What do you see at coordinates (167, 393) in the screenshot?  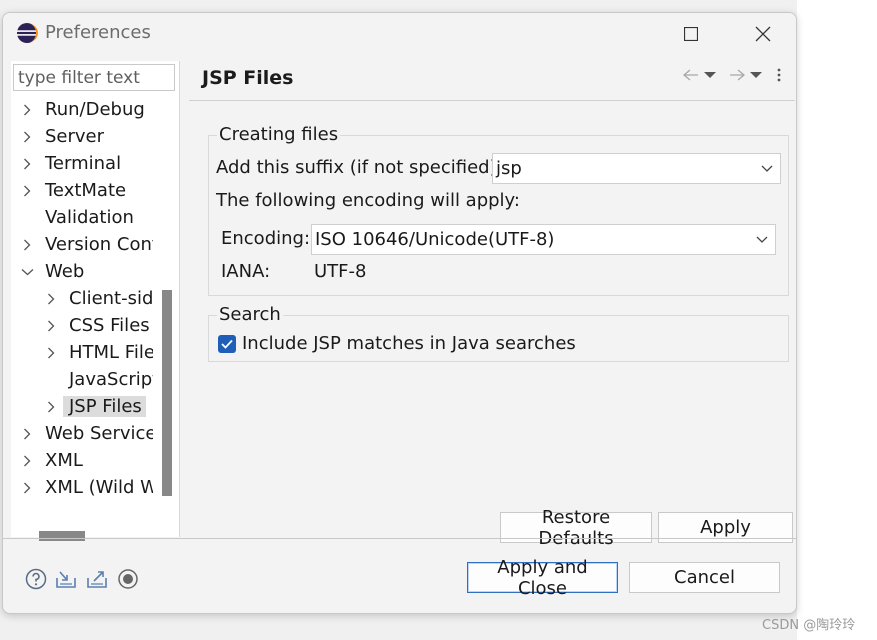 I see `vertical-scrollbar` at bounding box center [167, 393].